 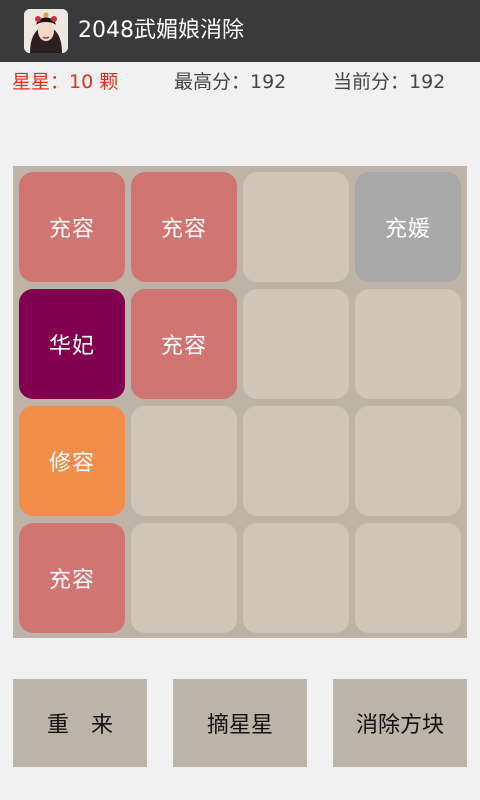 I want to click on board-tile: 修容, so click(x=72, y=461).